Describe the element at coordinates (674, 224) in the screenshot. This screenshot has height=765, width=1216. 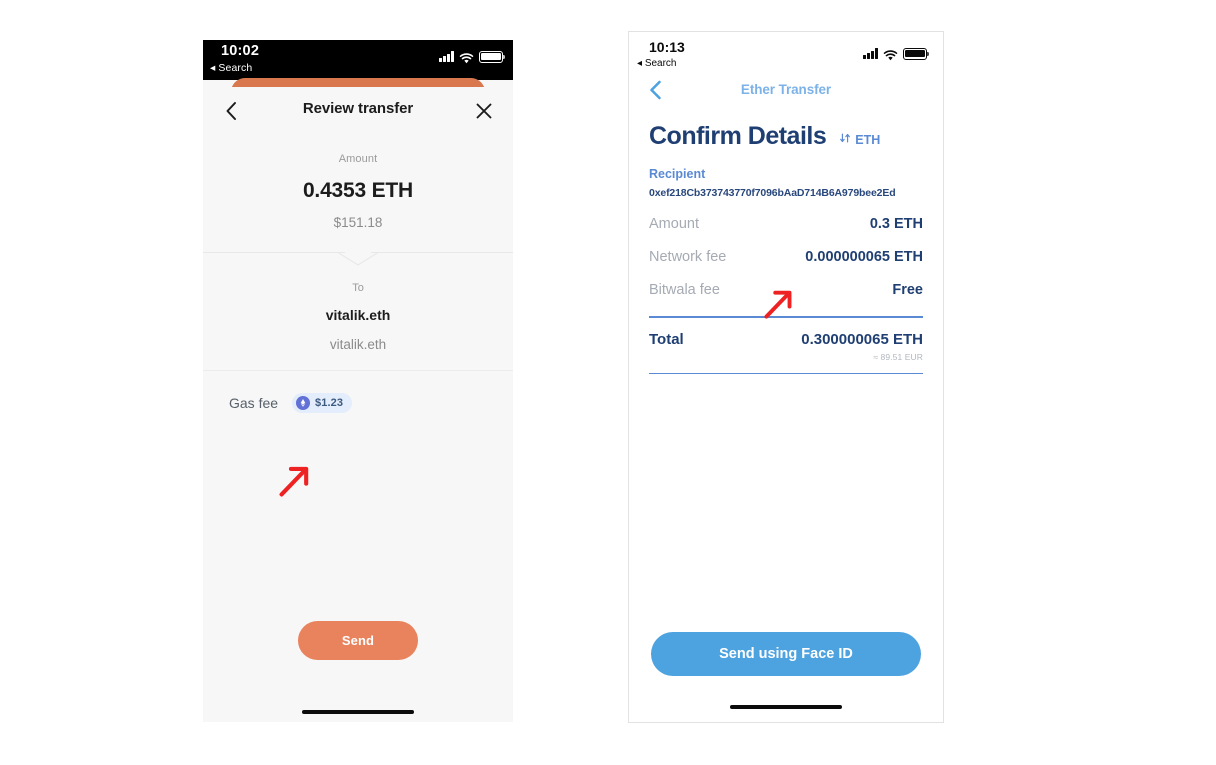
I see `detail-row-label: Amount` at that location.